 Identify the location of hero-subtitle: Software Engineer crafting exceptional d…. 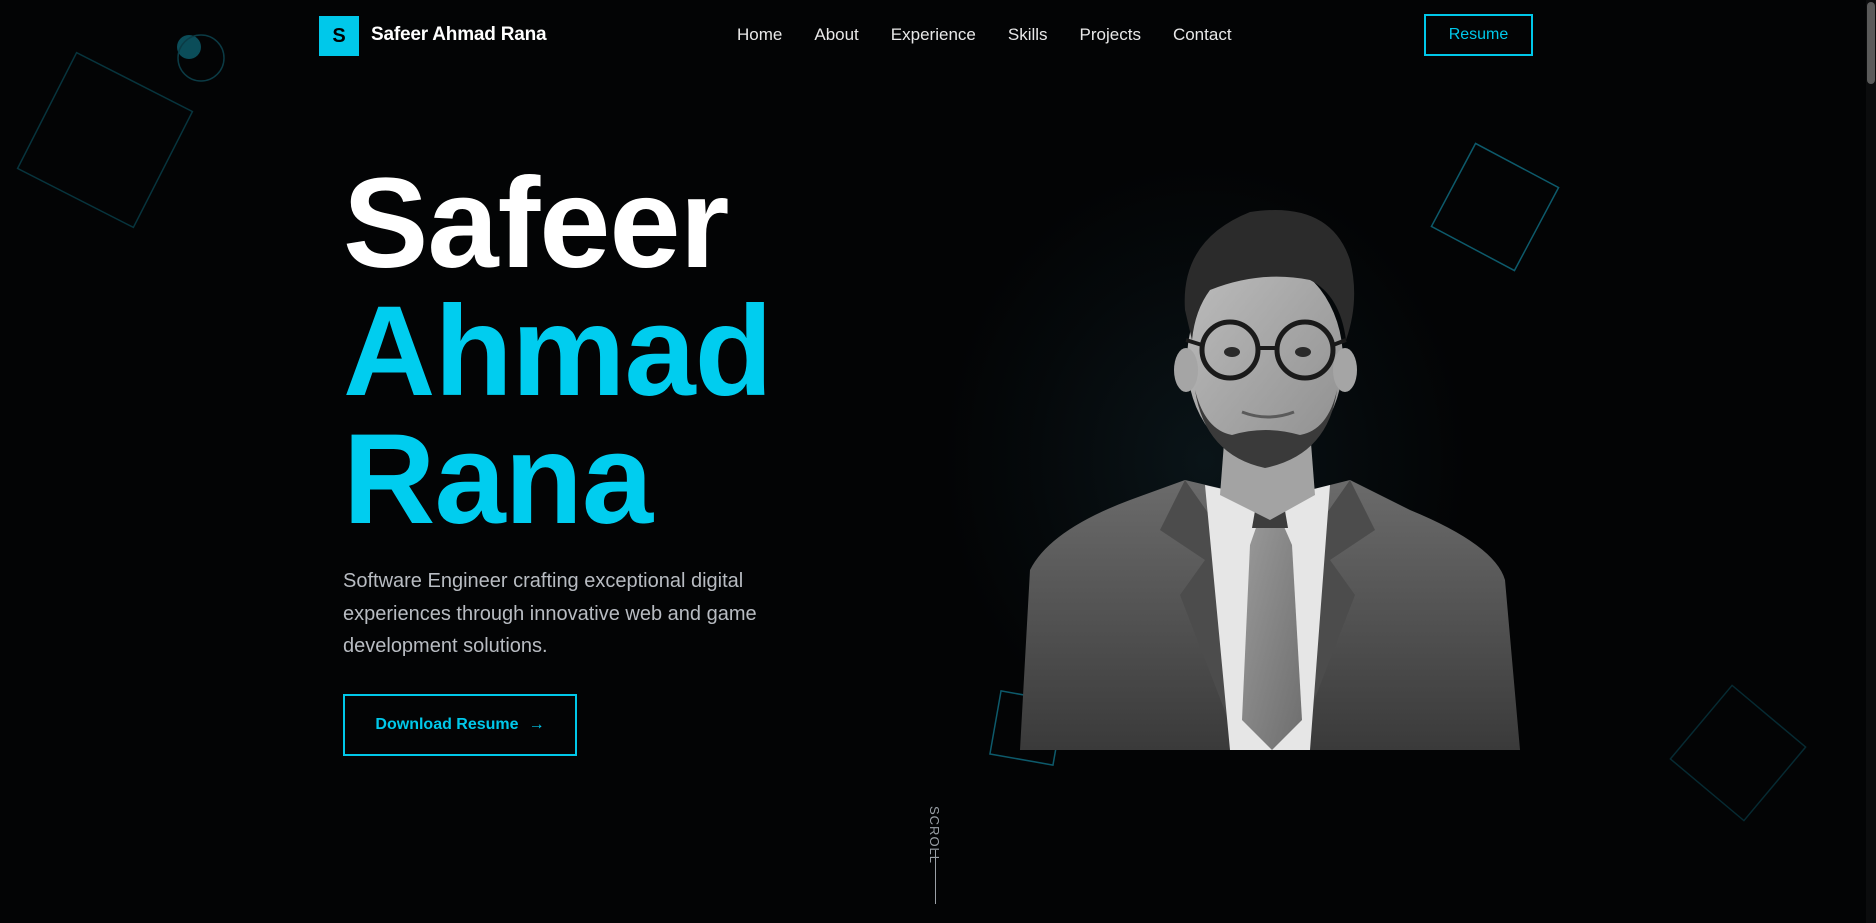
(550, 613).